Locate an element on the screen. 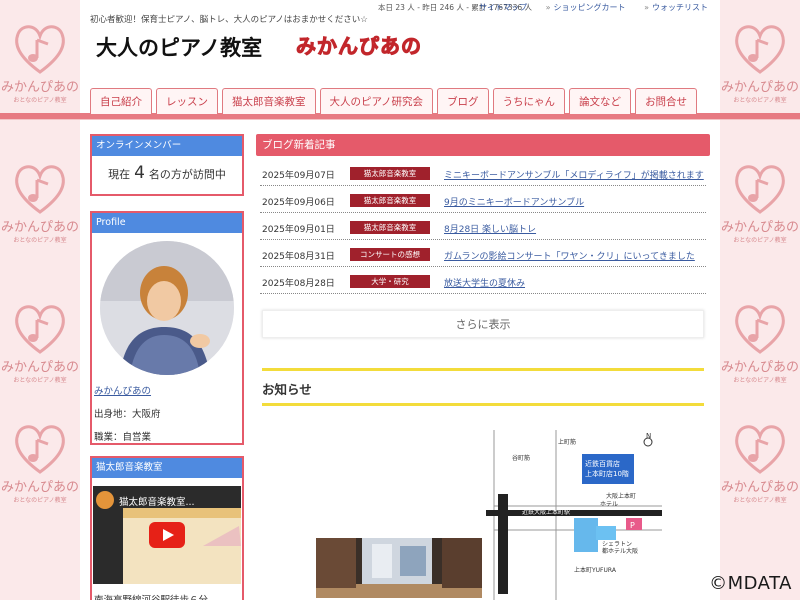 This screenshot has height=600, width=800. classroom-photo is located at coordinates (399, 562).